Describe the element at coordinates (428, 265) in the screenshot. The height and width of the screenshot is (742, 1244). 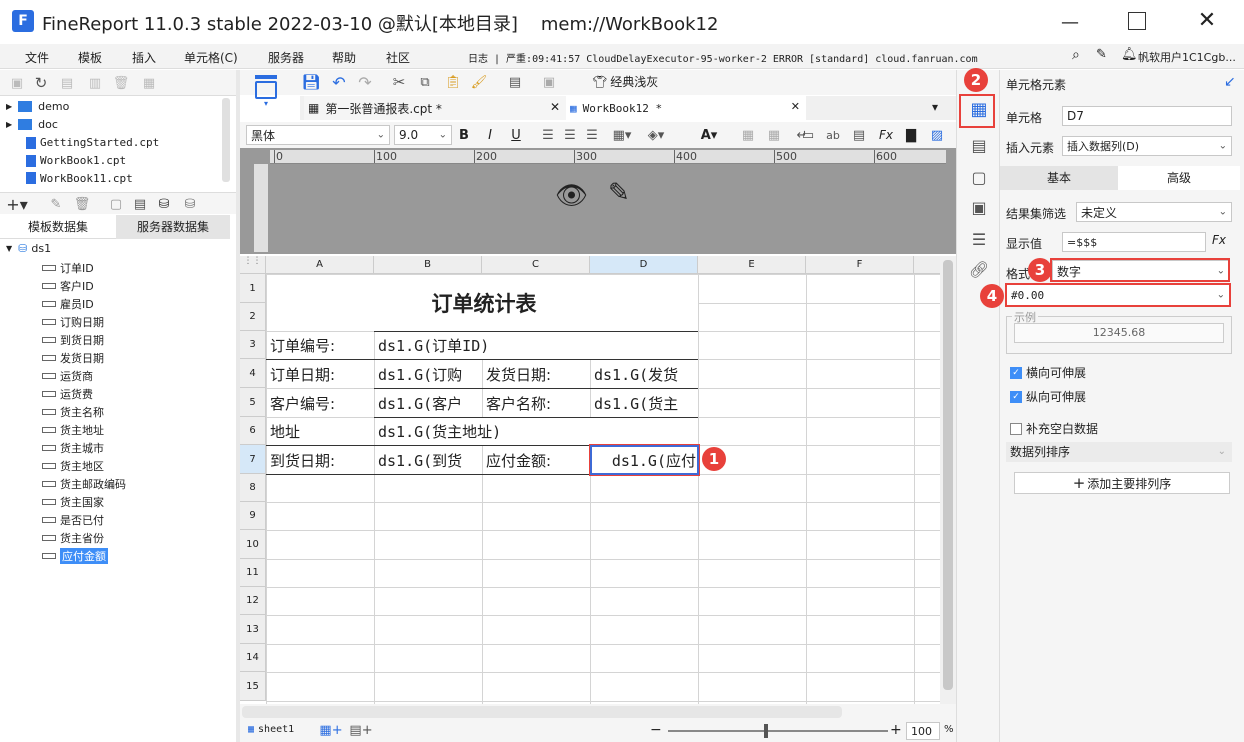
I see `column-header: B` at that location.